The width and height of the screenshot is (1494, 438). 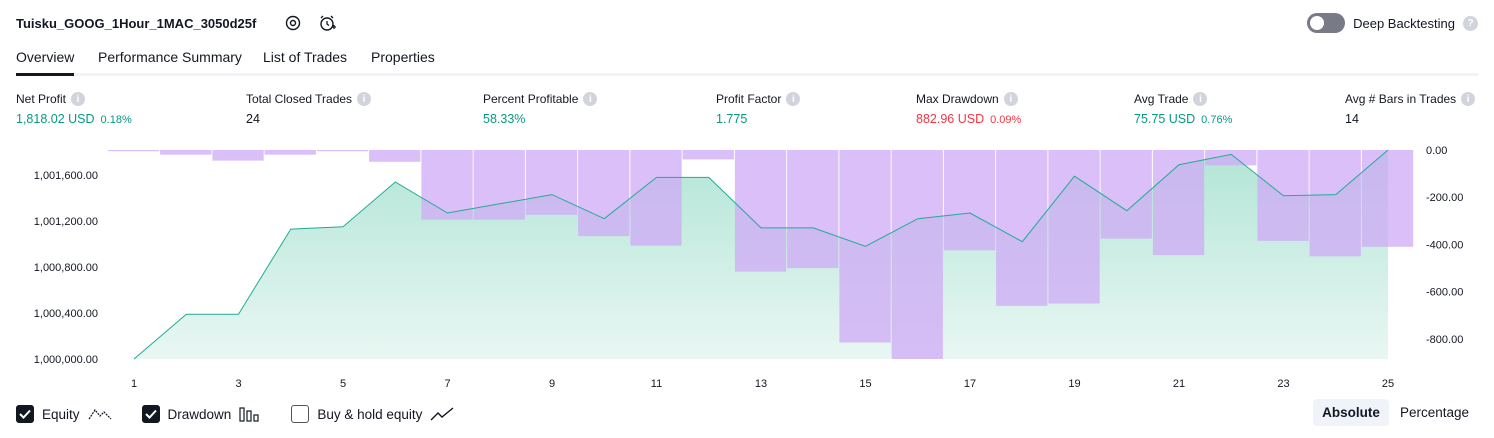 I want to click on percentage-button: Percentage, so click(x=1434, y=412).